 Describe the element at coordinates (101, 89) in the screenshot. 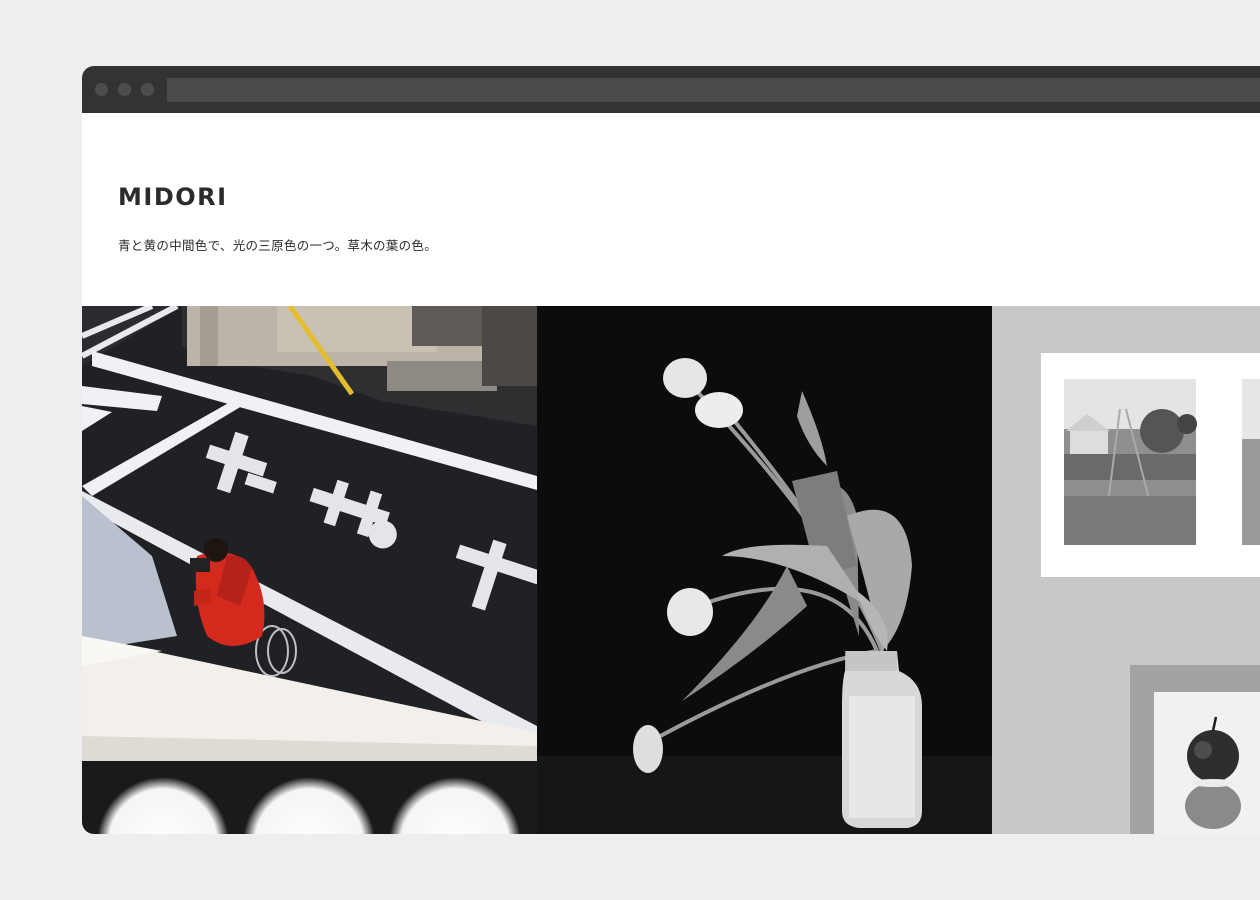

I see `window-close-dot` at that location.